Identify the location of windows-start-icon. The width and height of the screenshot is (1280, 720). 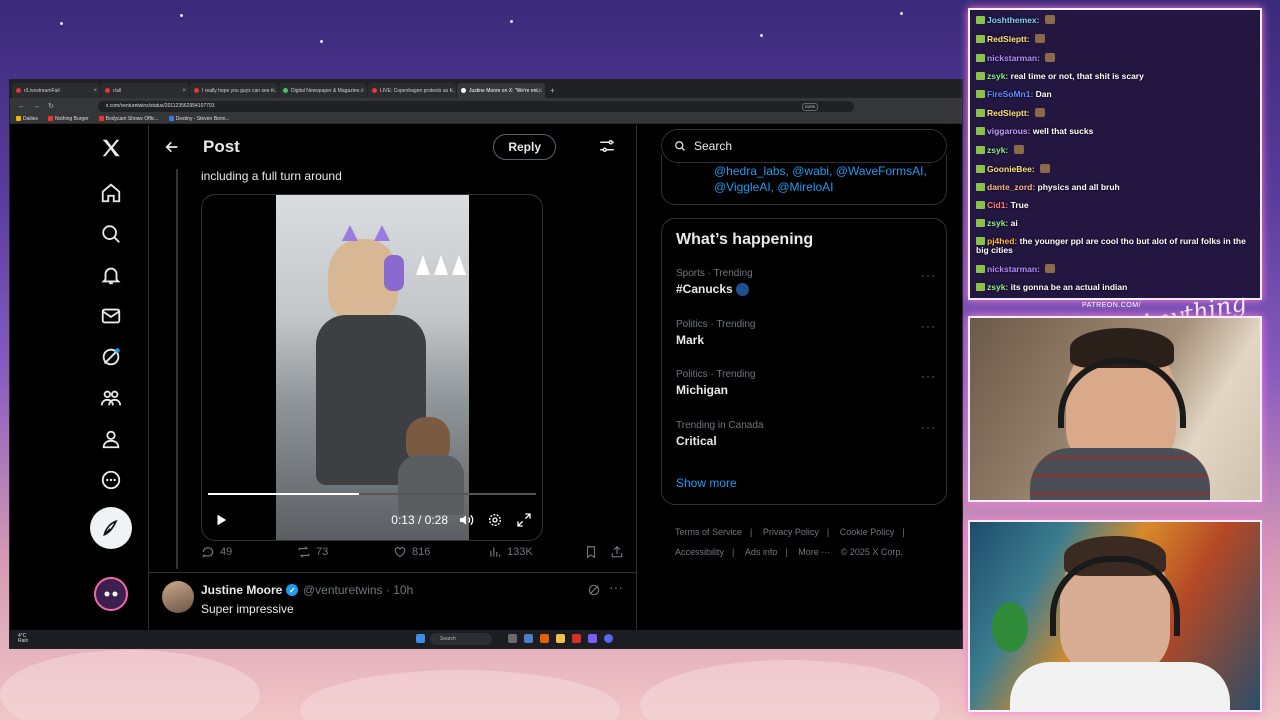
(420, 638).